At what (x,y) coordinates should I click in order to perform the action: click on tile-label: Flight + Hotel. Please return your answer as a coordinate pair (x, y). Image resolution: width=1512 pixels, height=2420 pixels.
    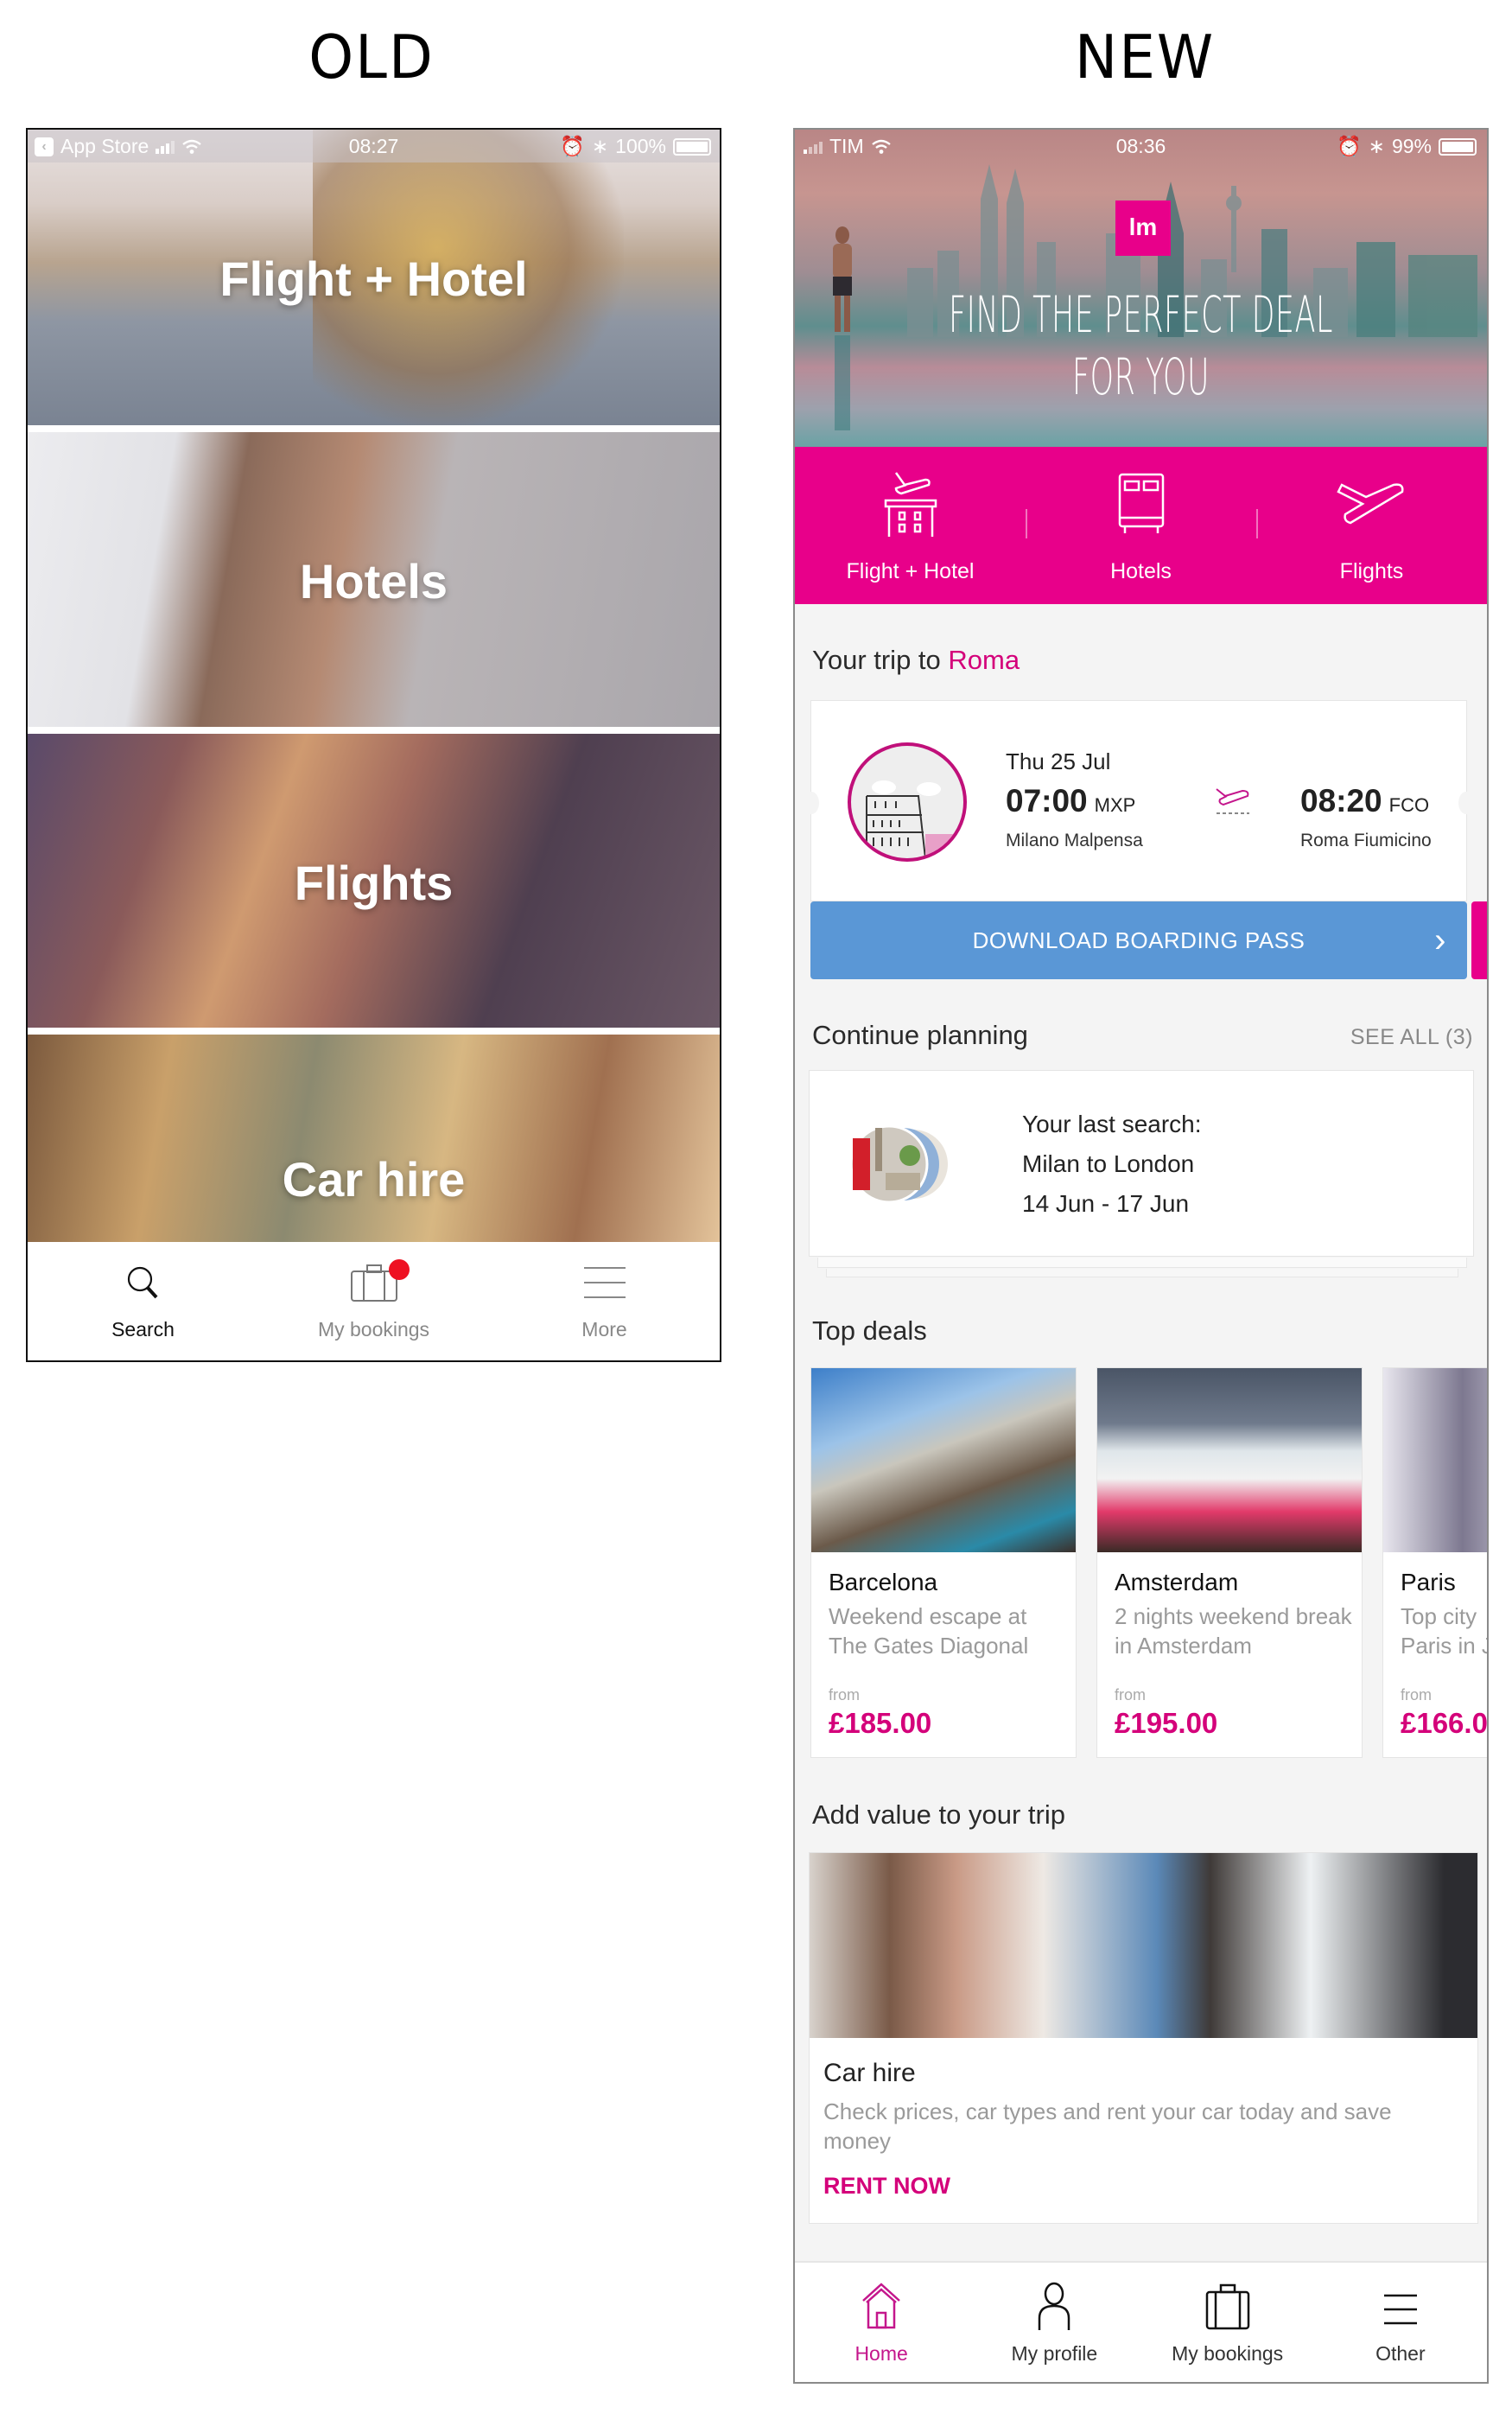
    Looking at the image, I should click on (373, 279).